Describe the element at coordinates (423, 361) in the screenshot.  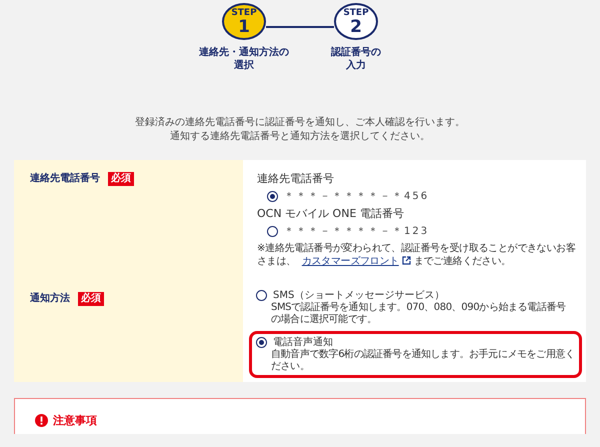
I see `option-description: 自動音声で数字6桁の認証番号を通知します。お手元にメモをご用意ください。` at that location.